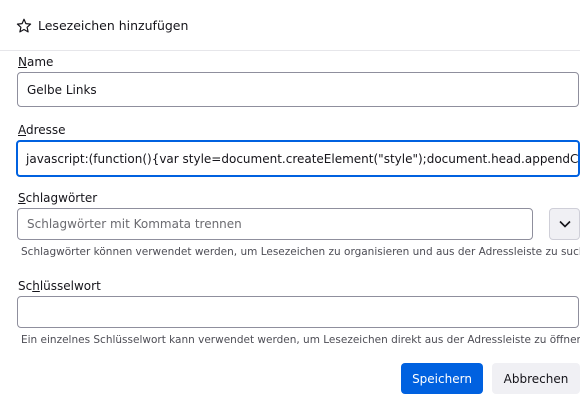 Image resolution: width=580 pixels, height=413 pixels. What do you see at coordinates (36, 62) in the screenshot?
I see `name-label: Name` at bounding box center [36, 62].